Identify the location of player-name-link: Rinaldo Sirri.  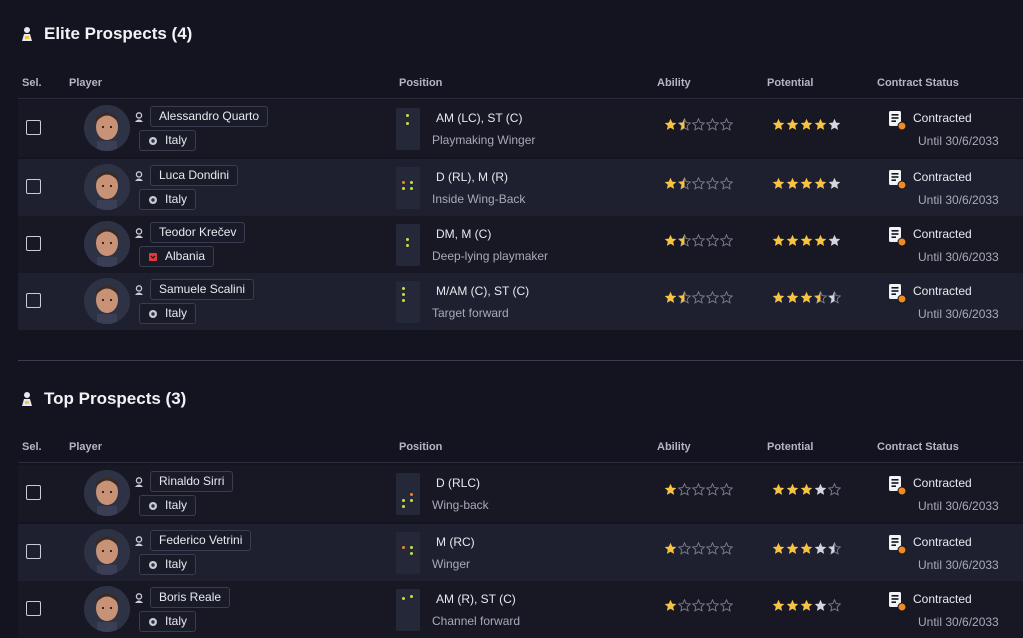
(192, 481).